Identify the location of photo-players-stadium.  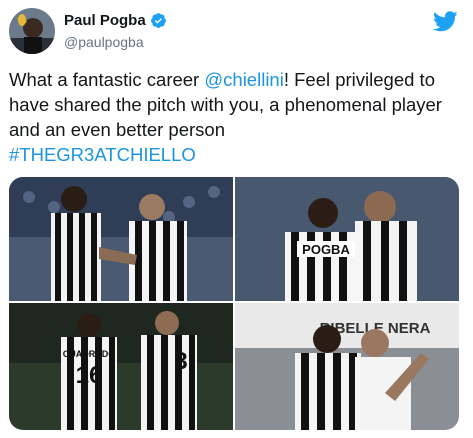
(121, 239).